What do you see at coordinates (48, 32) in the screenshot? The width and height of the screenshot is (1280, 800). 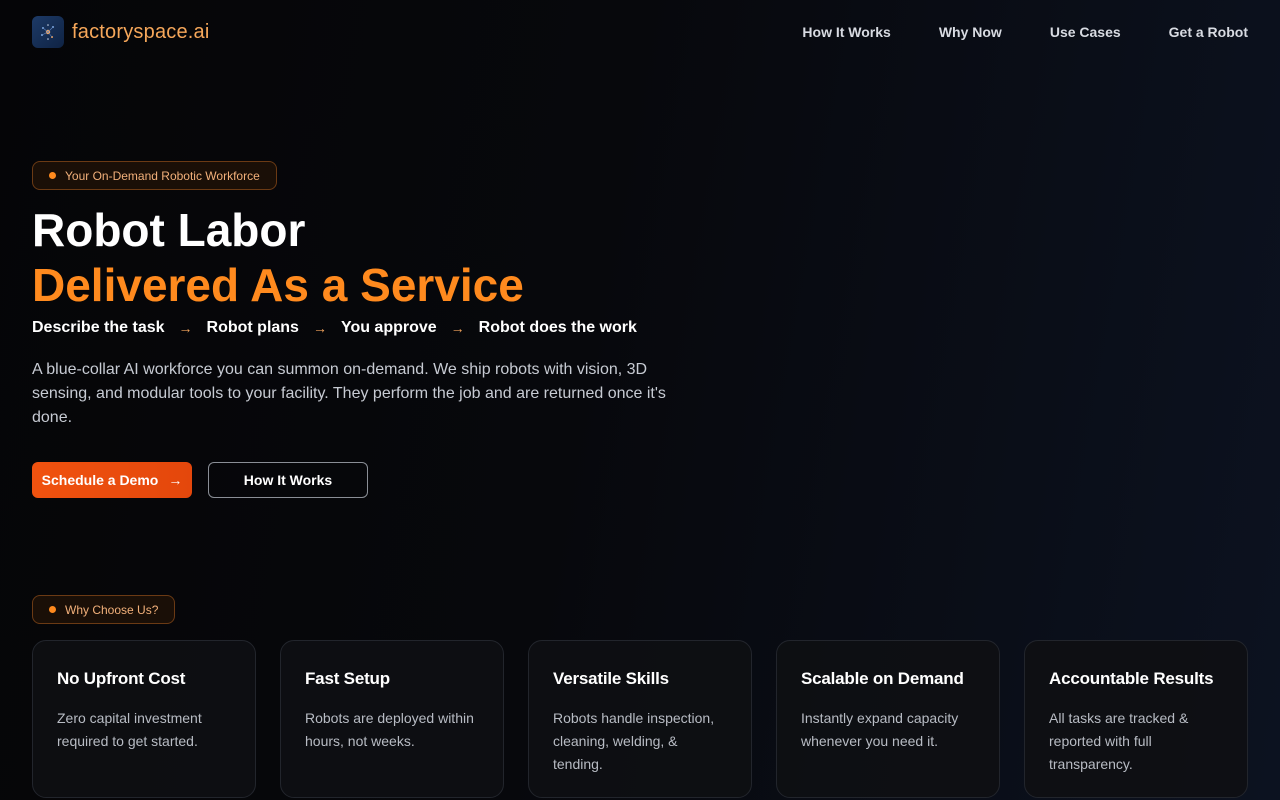 I see `robot-logo-icon` at bounding box center [48, 32].